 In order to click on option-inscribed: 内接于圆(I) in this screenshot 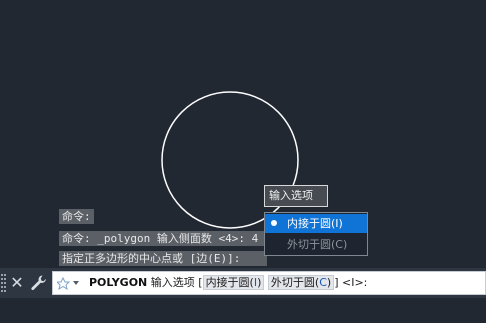, I will do `click(316, 223)`.